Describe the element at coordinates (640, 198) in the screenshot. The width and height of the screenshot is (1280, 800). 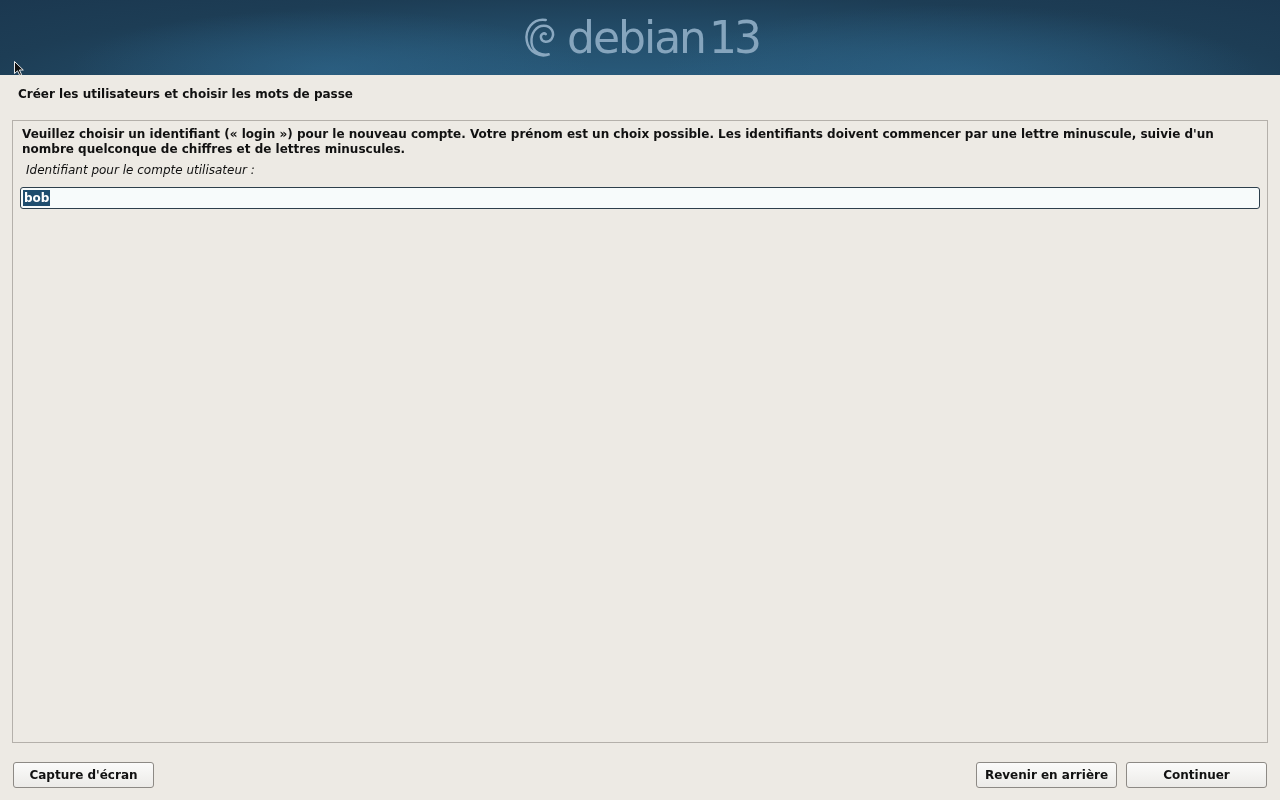
I see `username-input: bob` at that location.